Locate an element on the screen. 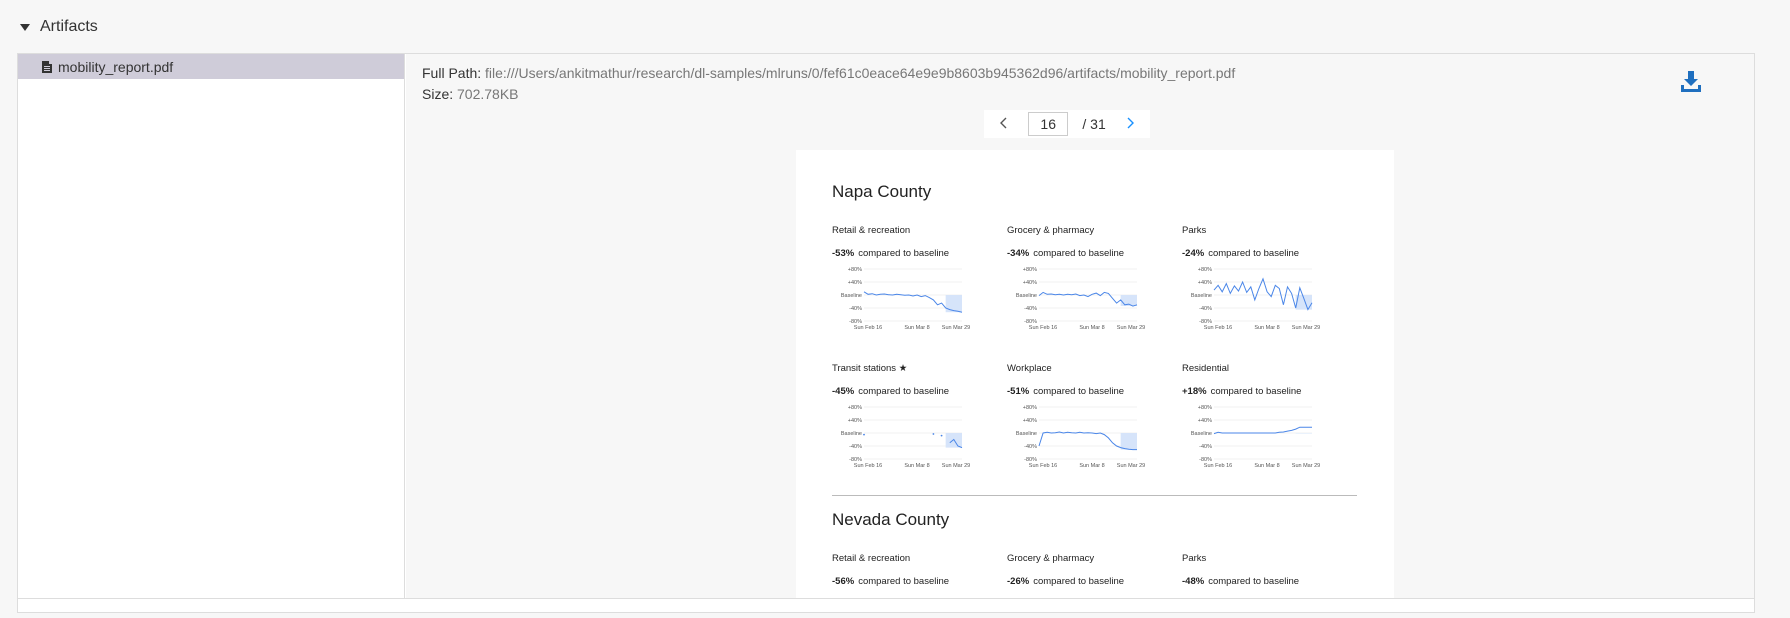 The width and height of the screenshot is (1790, 618). caret-down-icon is located at coordinates (25, 27).